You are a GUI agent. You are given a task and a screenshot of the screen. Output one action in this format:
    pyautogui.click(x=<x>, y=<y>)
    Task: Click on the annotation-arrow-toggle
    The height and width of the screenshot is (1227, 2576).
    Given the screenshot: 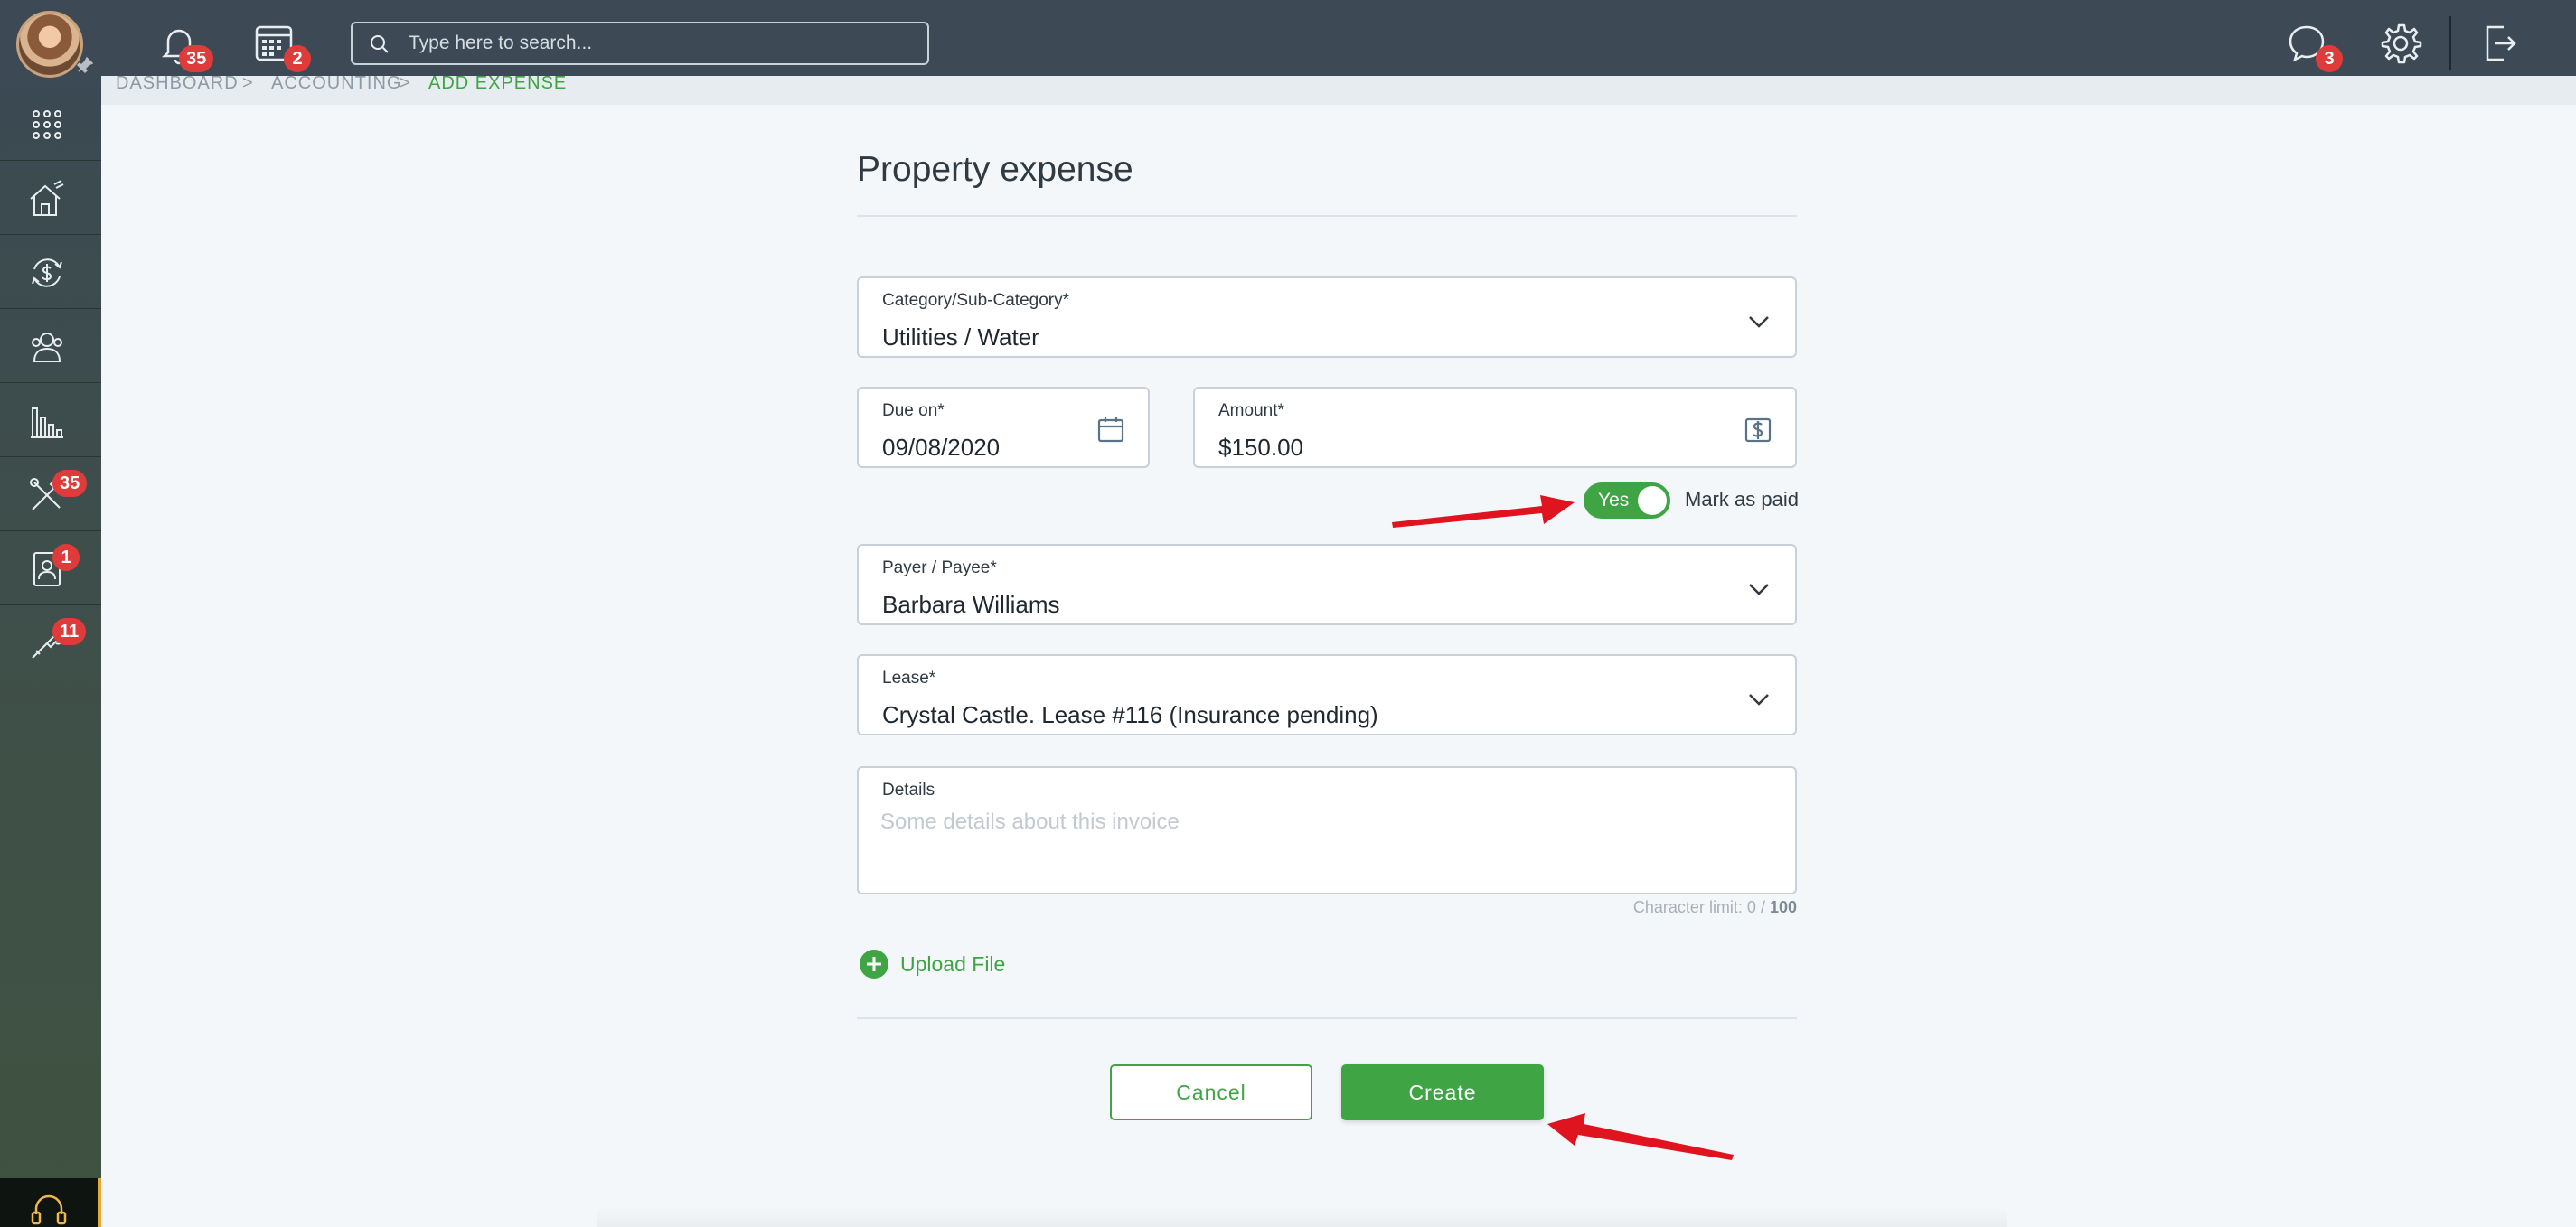 What is the action you would take?
    pyautogui.click(x=1483, y=511)
    